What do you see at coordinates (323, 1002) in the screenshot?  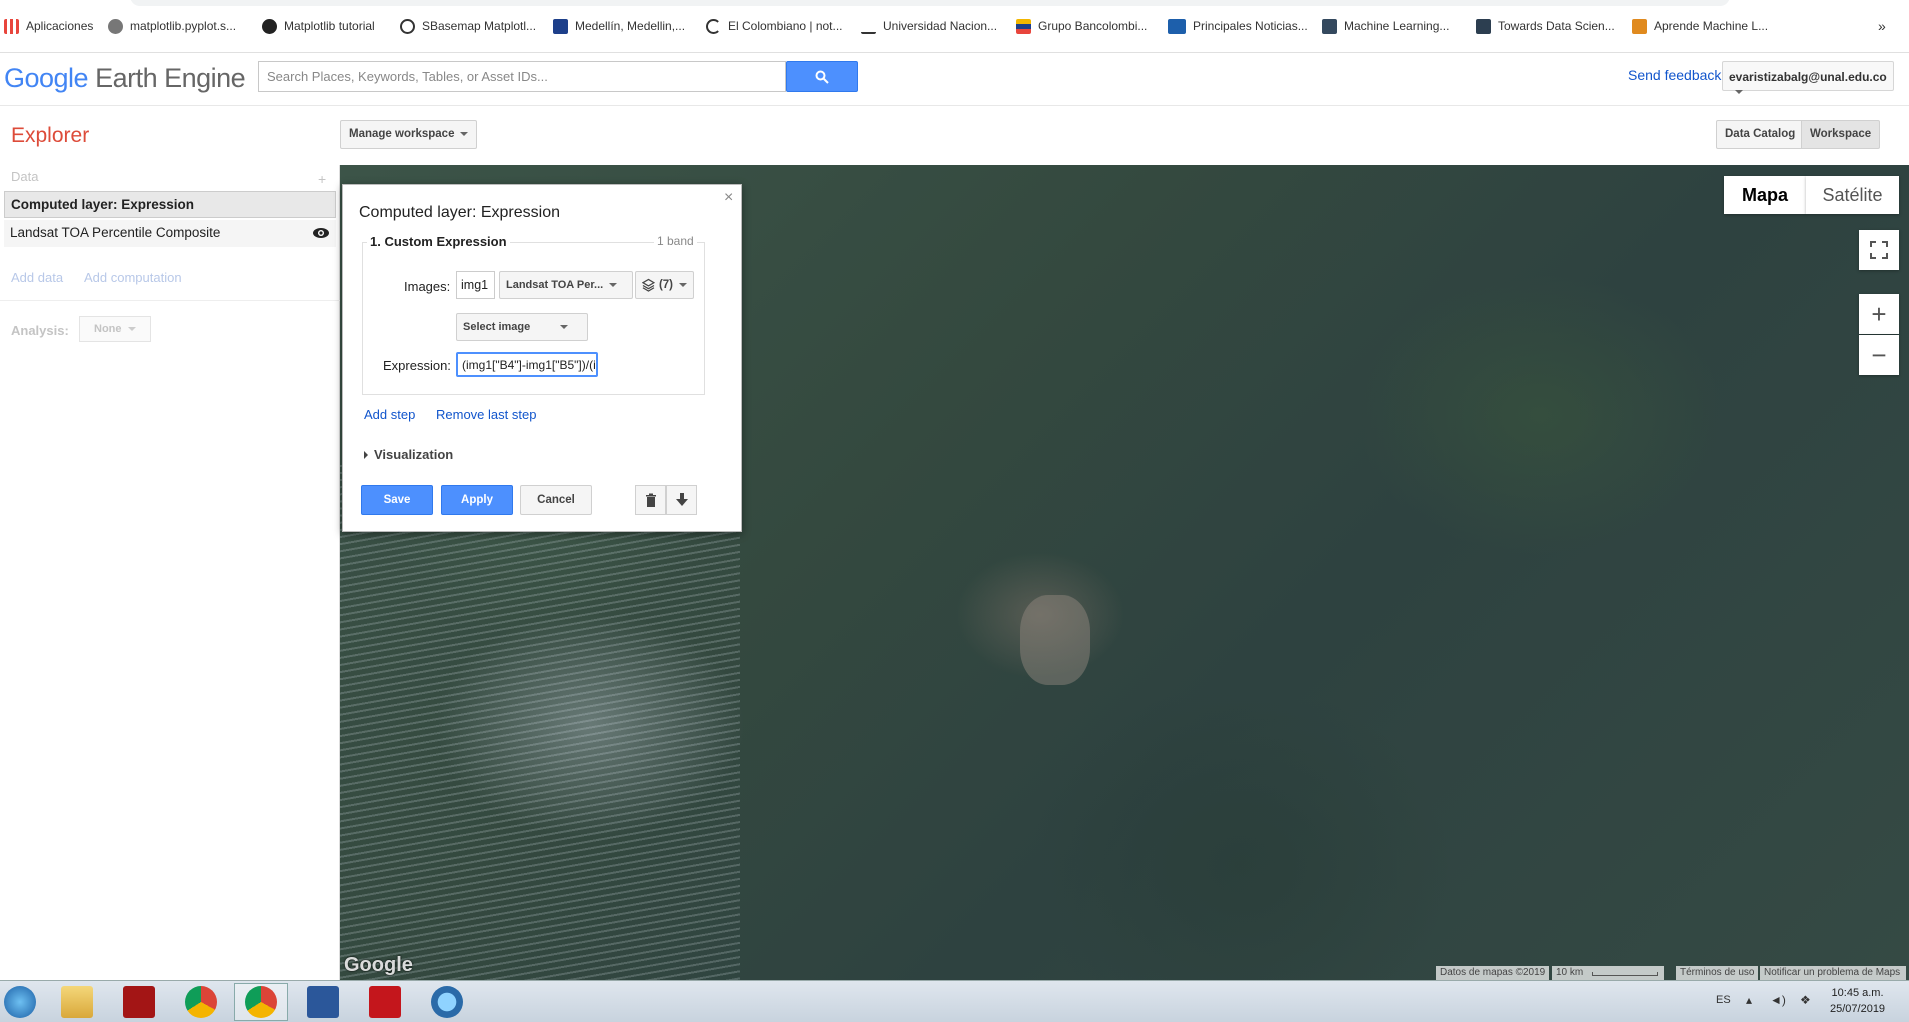 I see `taskbar-word` at bounding box center [323, 1002].